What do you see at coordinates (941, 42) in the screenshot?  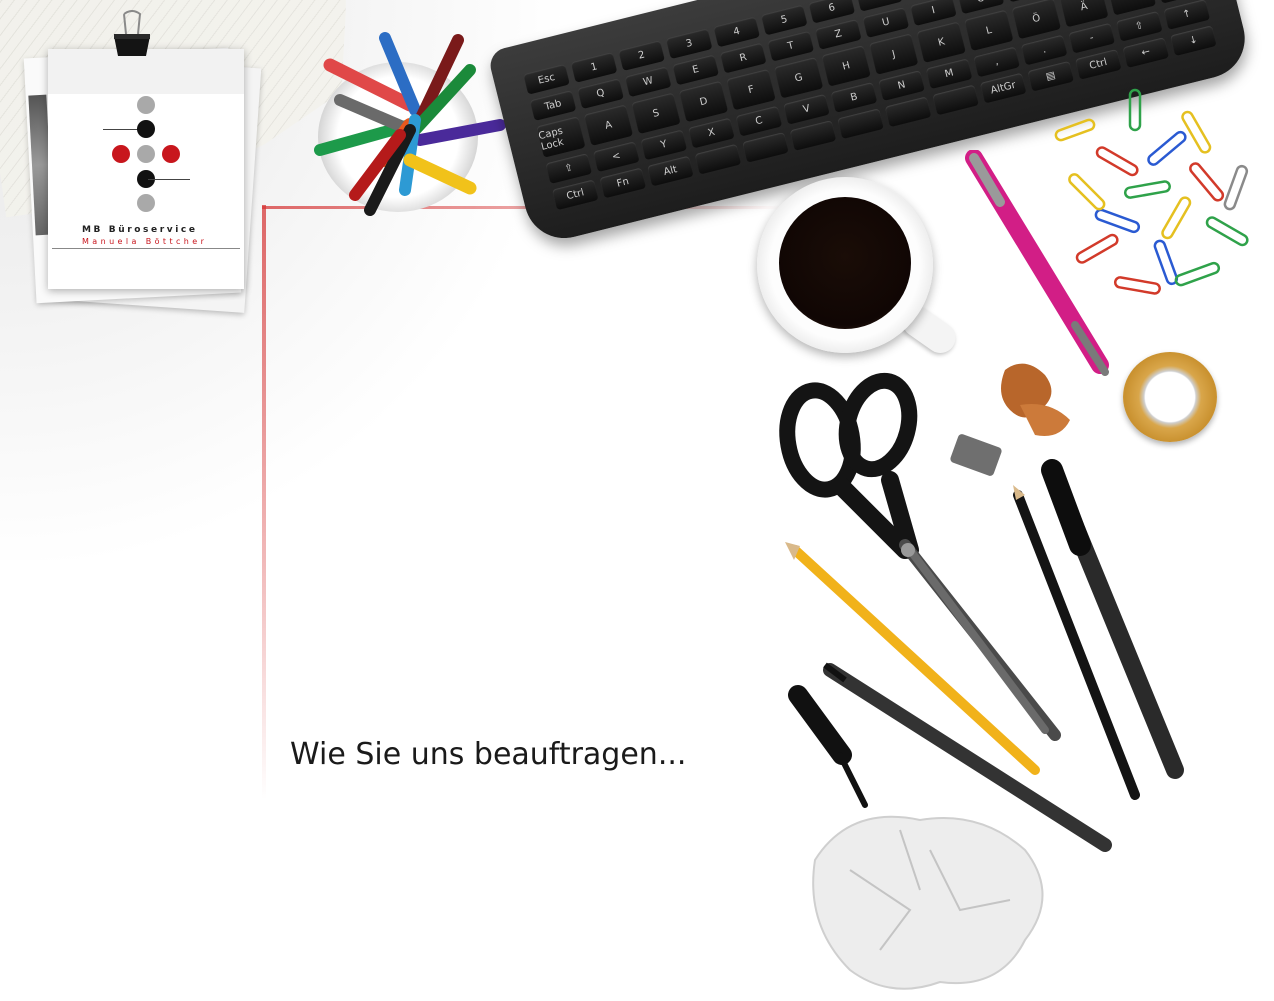 I see `keyboard-key: K` at bounding box center [941, 42].